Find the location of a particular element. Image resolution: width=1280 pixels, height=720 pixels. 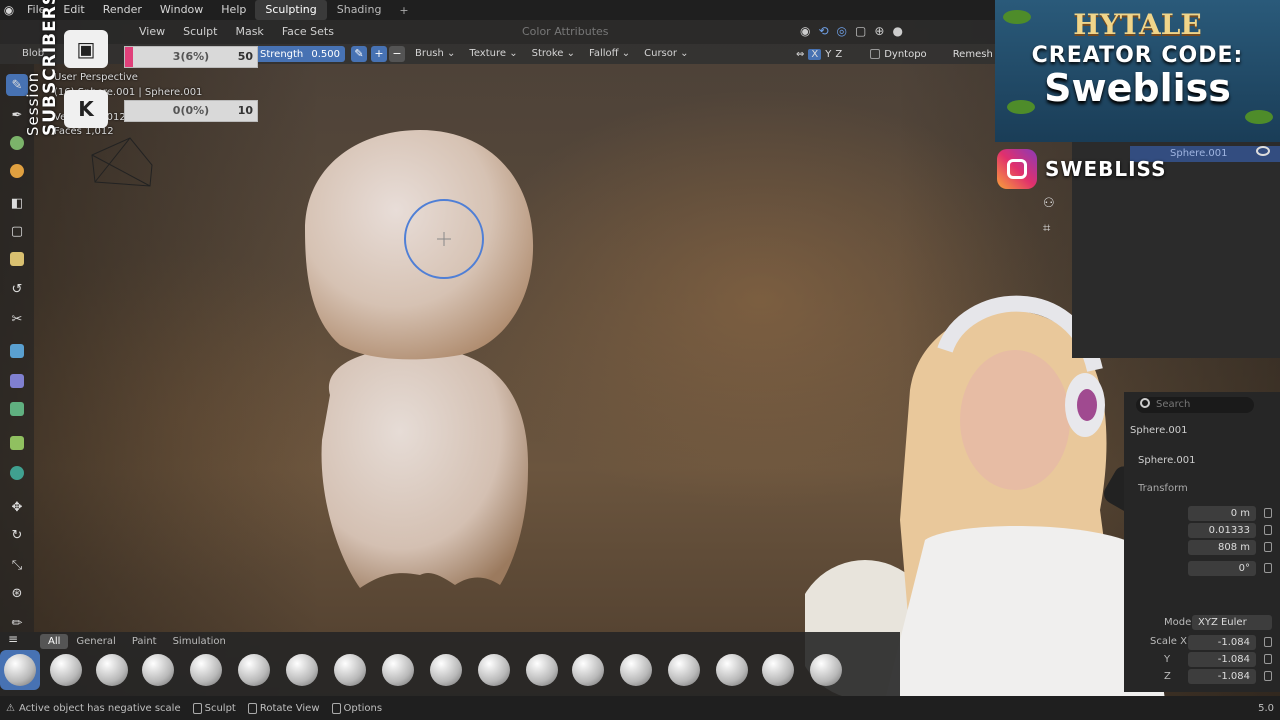

properties-search-input: Search is located at coordinates (1195, 405).